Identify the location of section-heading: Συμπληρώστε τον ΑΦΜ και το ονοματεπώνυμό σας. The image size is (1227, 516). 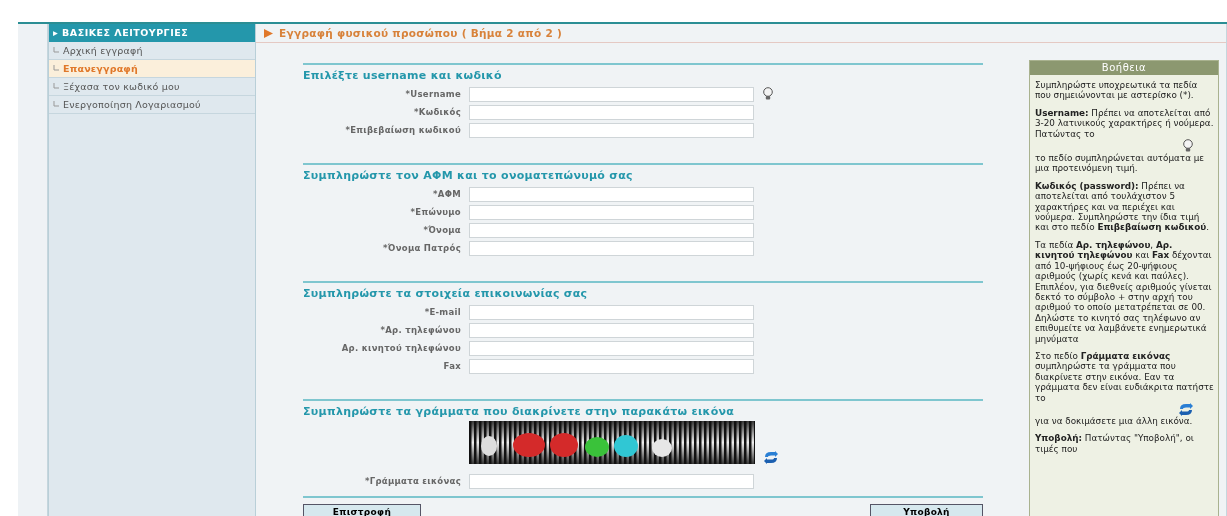
(468, 175).